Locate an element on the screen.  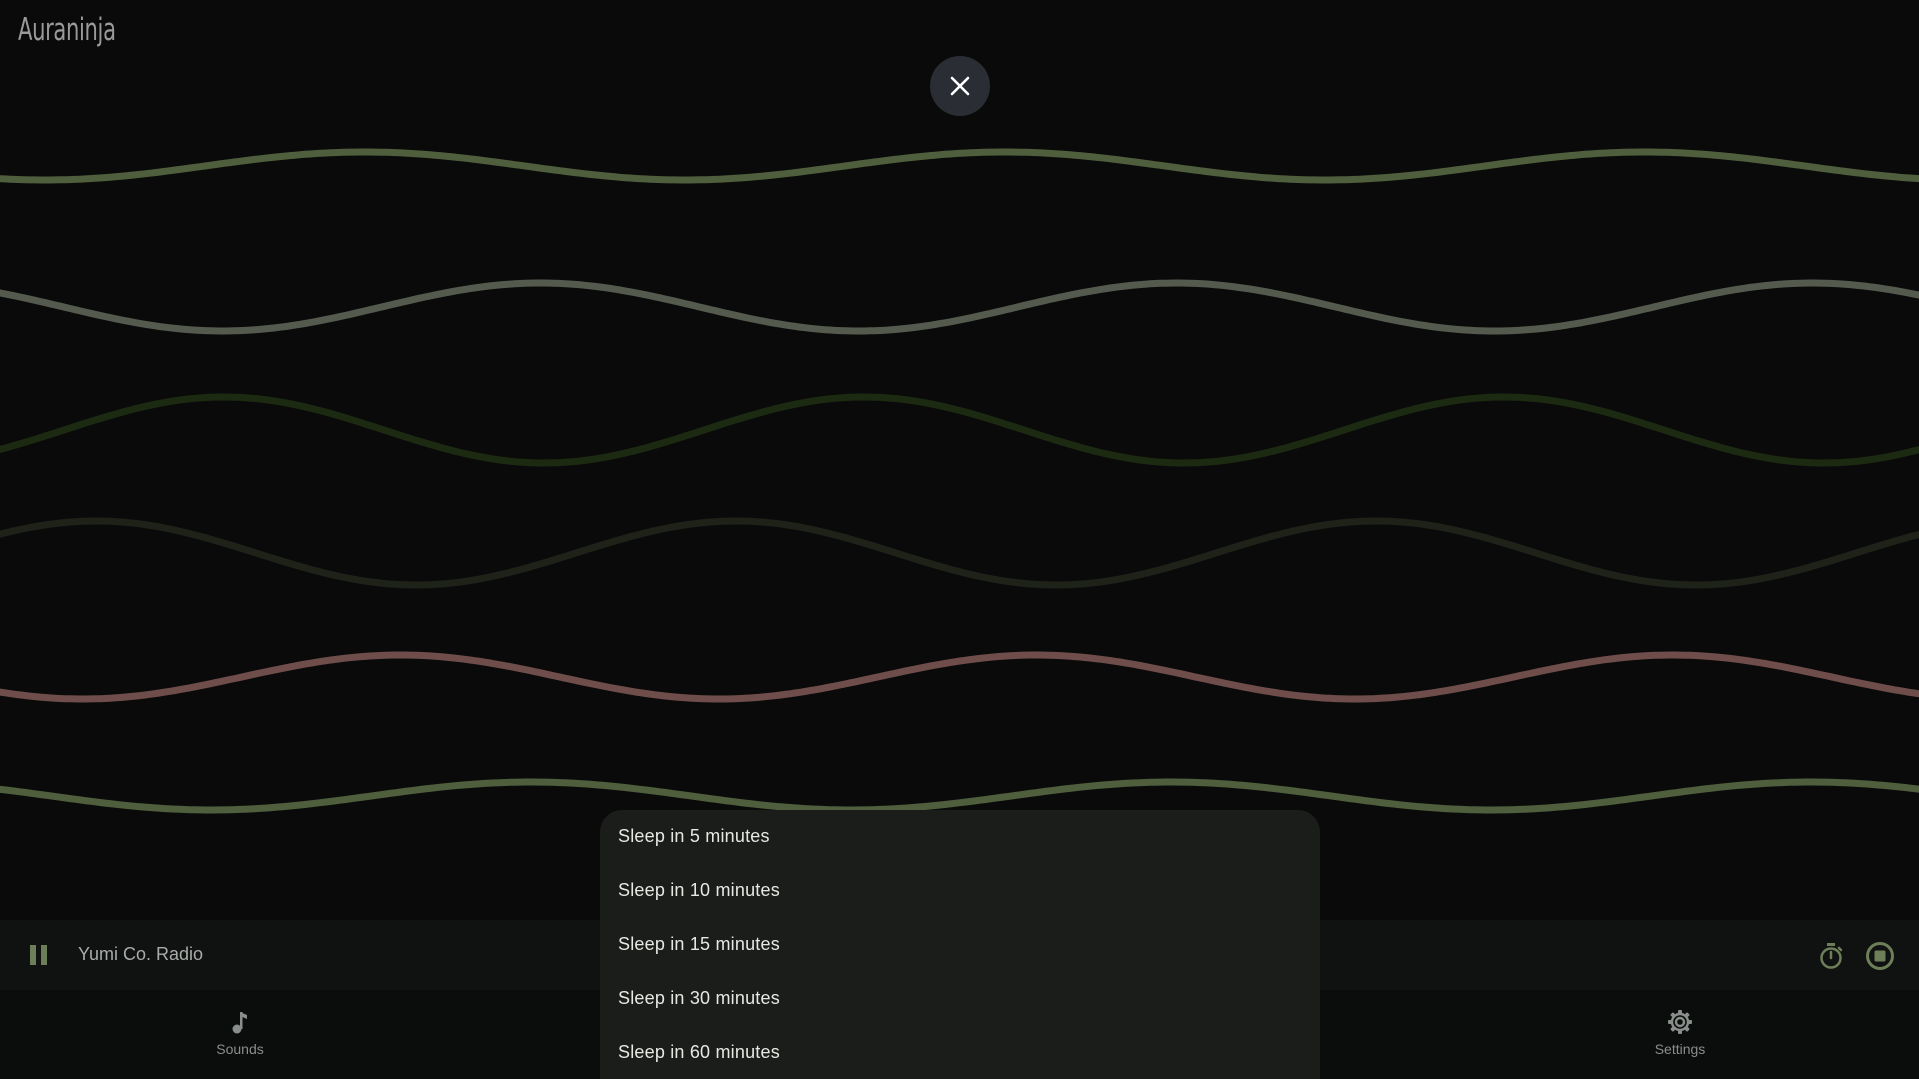
pause-button is located at coordinates (39, 955).